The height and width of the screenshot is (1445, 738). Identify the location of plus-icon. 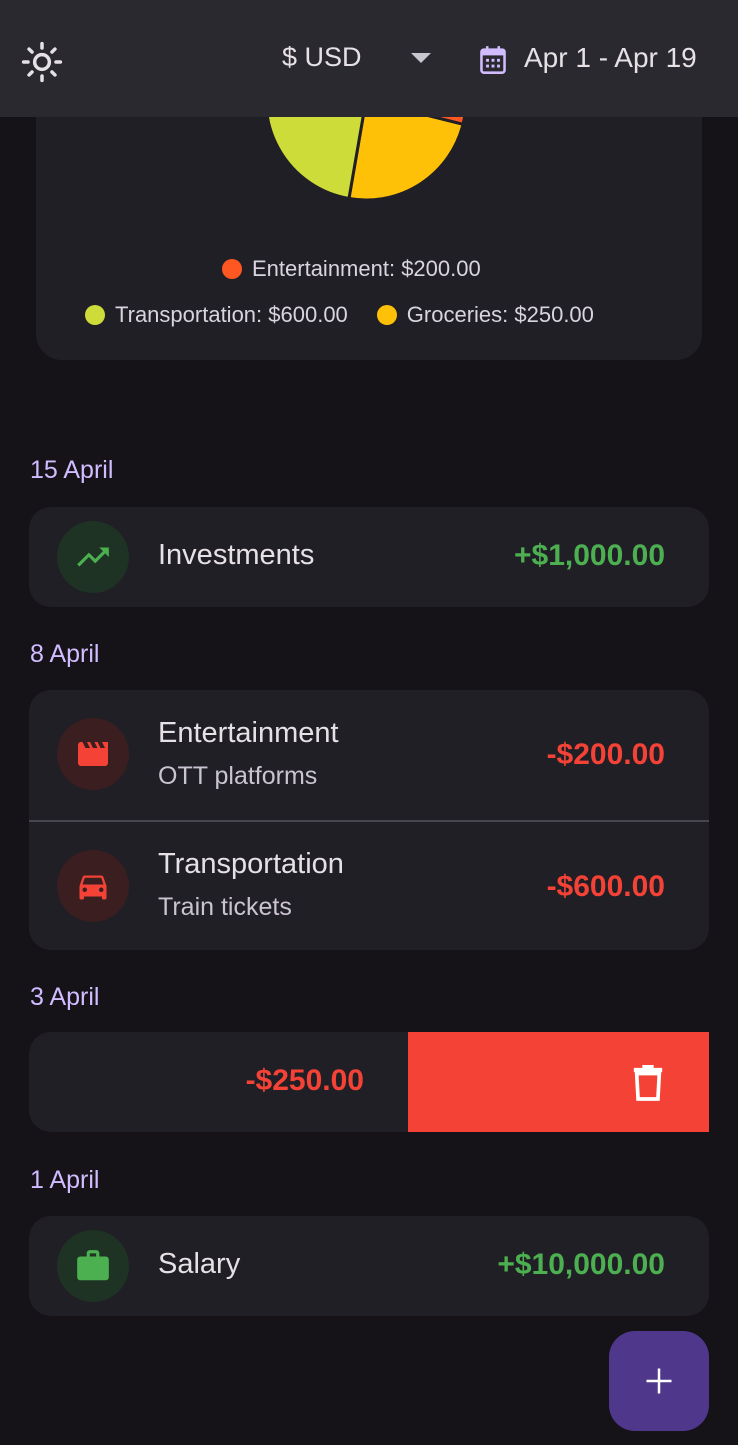
(659, 1381).